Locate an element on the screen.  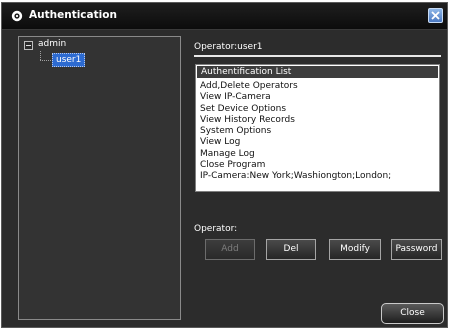
tree-node-admin: admin is located at coordinates (52, 44).